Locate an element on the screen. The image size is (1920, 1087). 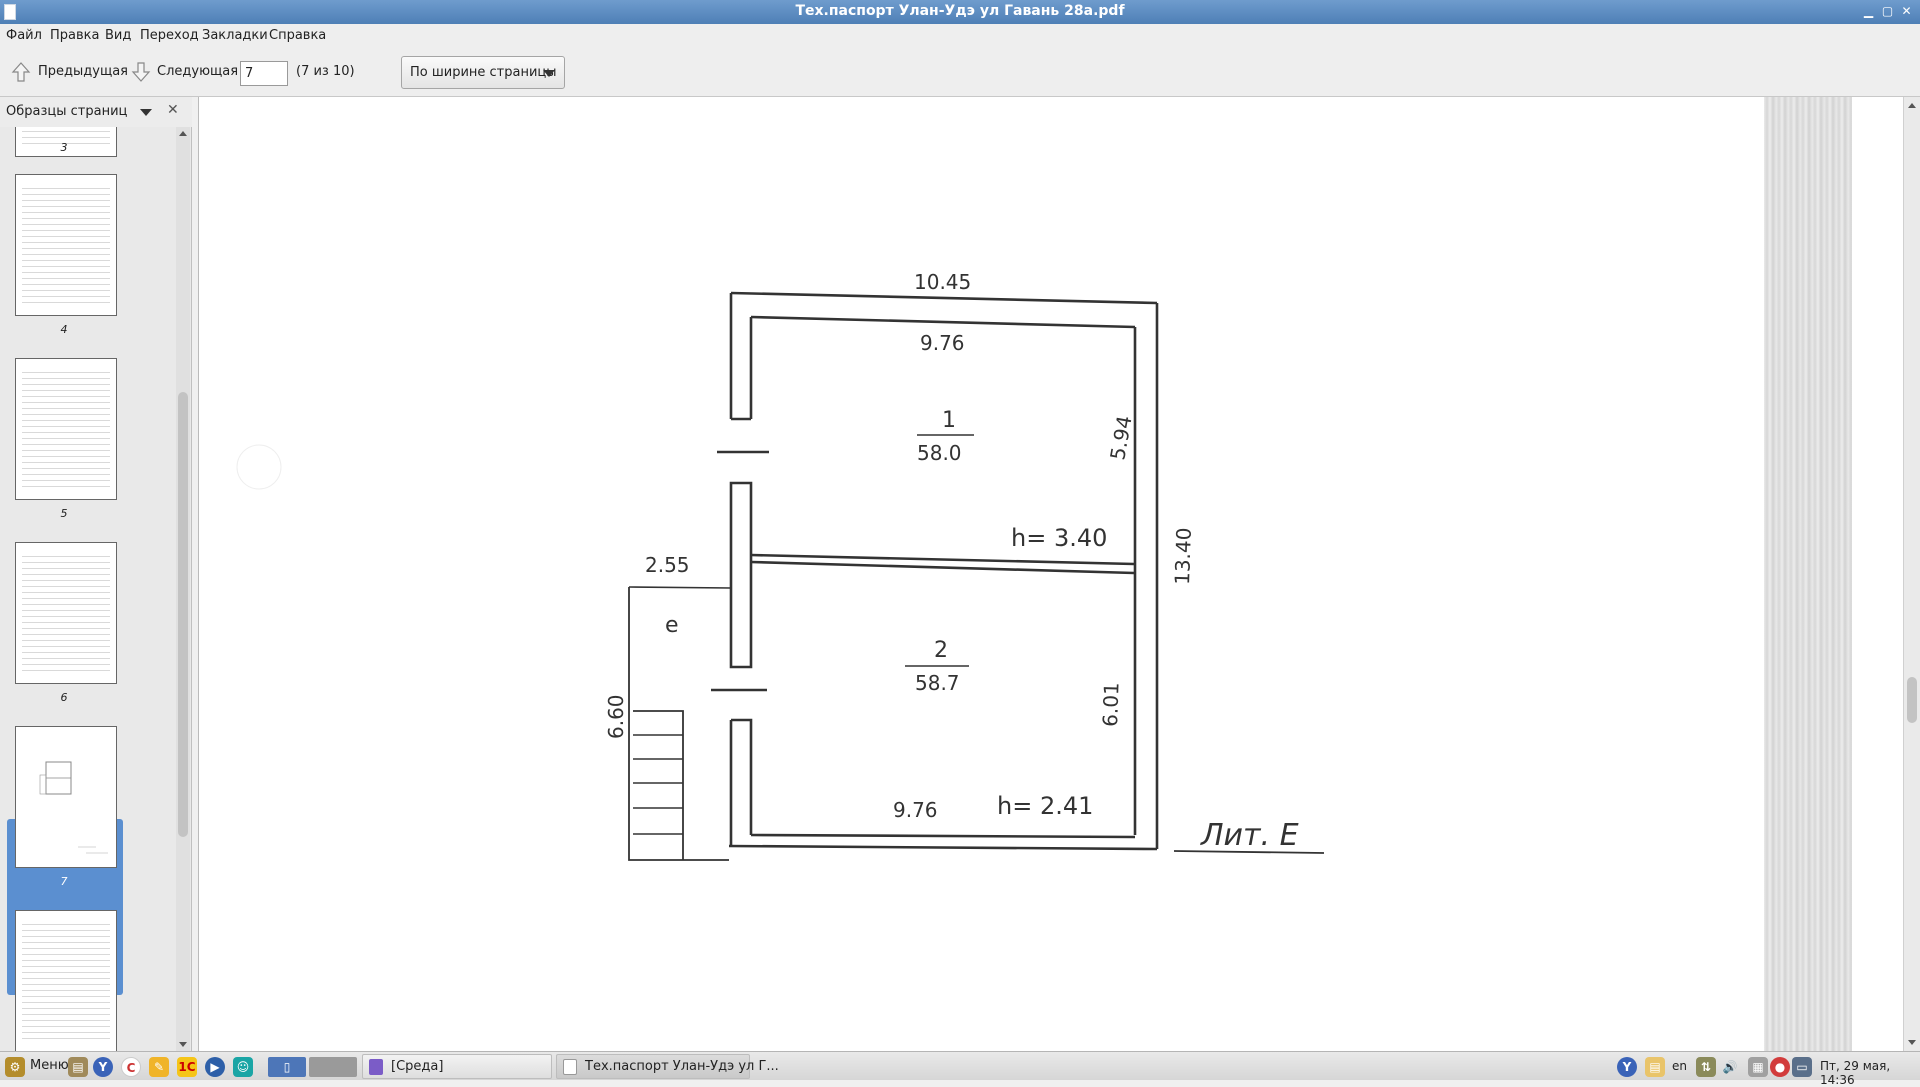
sidebar-header: Образцы страниц ✕ is located at coordinates (96, 112).